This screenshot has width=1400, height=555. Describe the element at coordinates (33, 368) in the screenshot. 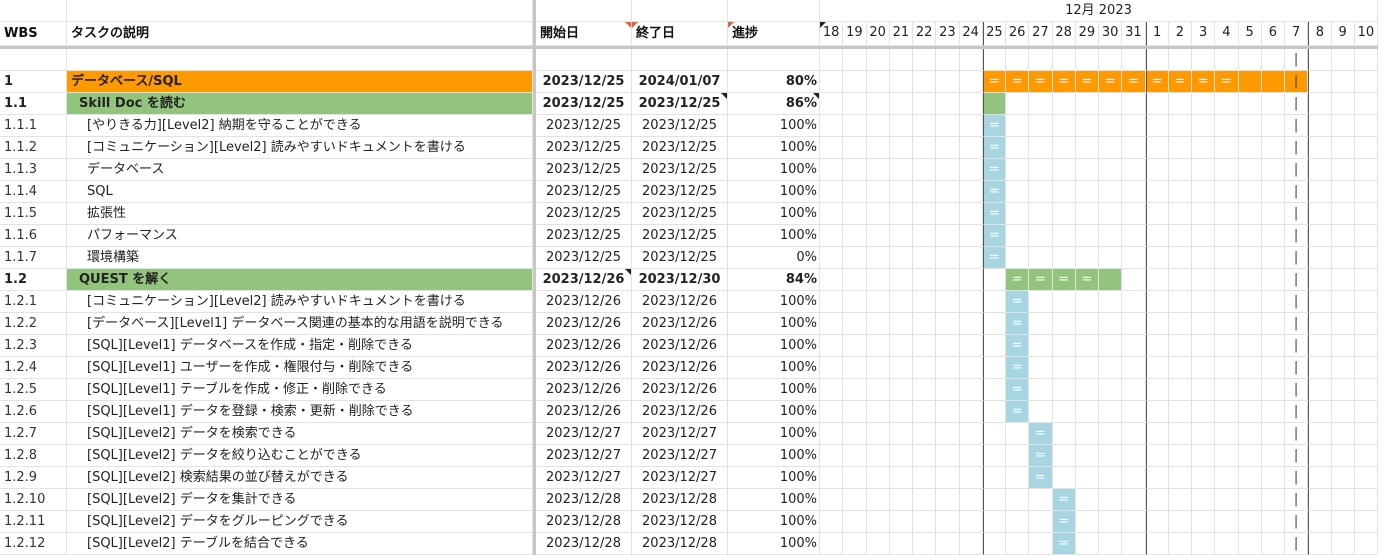

I see `wbs-cell: 1.2.4` at that location.